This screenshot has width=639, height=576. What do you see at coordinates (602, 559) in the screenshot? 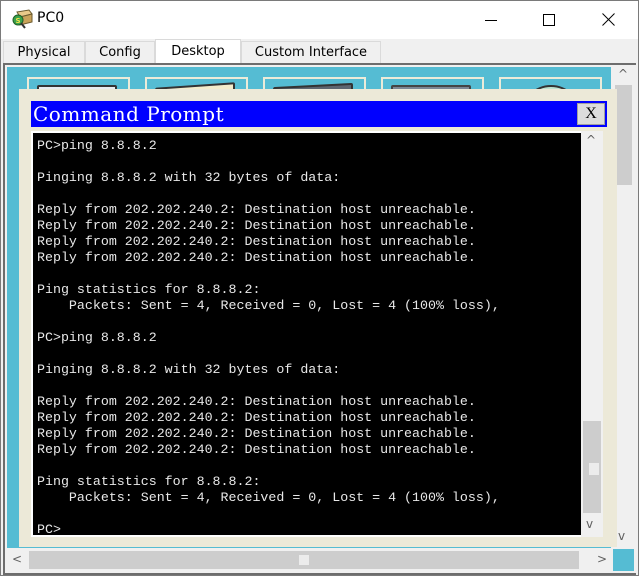
I see `scroll-right-arrow-icon: >` at bounding box center [602, 559].